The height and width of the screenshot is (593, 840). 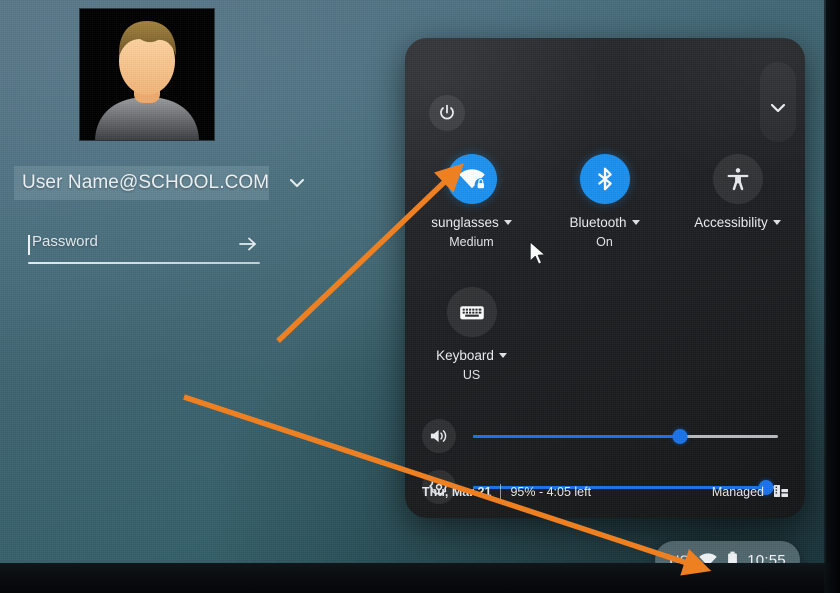 What do you see at coordinates (420, 578) in the screenshot?
I see `bottom-bezel` at bounding box center [420, 578].